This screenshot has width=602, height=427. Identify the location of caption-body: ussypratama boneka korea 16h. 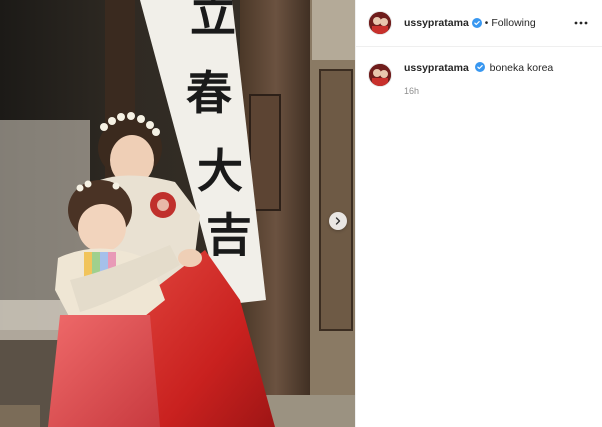
(478, 79).